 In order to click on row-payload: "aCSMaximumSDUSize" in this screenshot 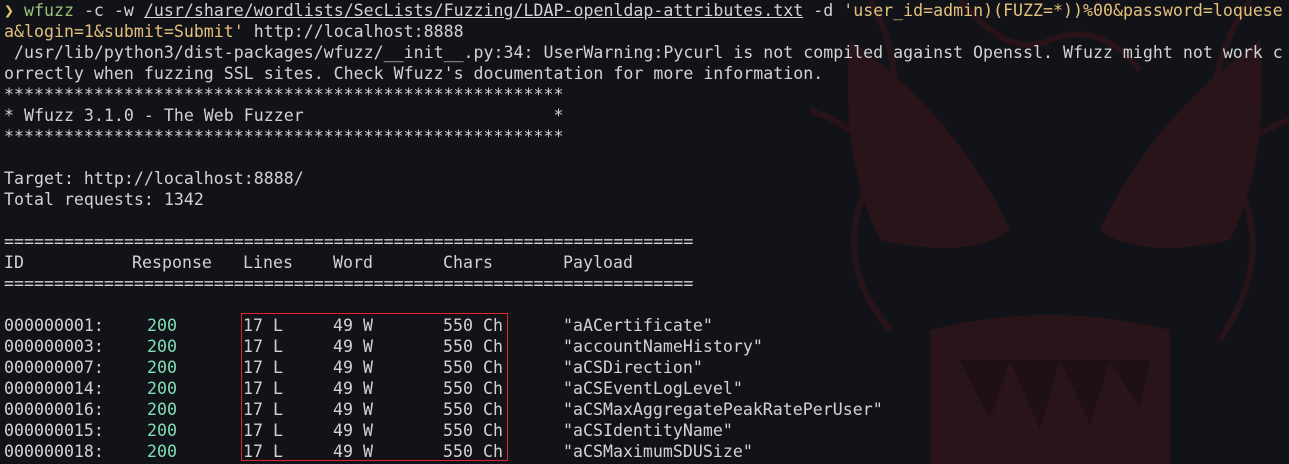, I will do `click(658, 451)`.